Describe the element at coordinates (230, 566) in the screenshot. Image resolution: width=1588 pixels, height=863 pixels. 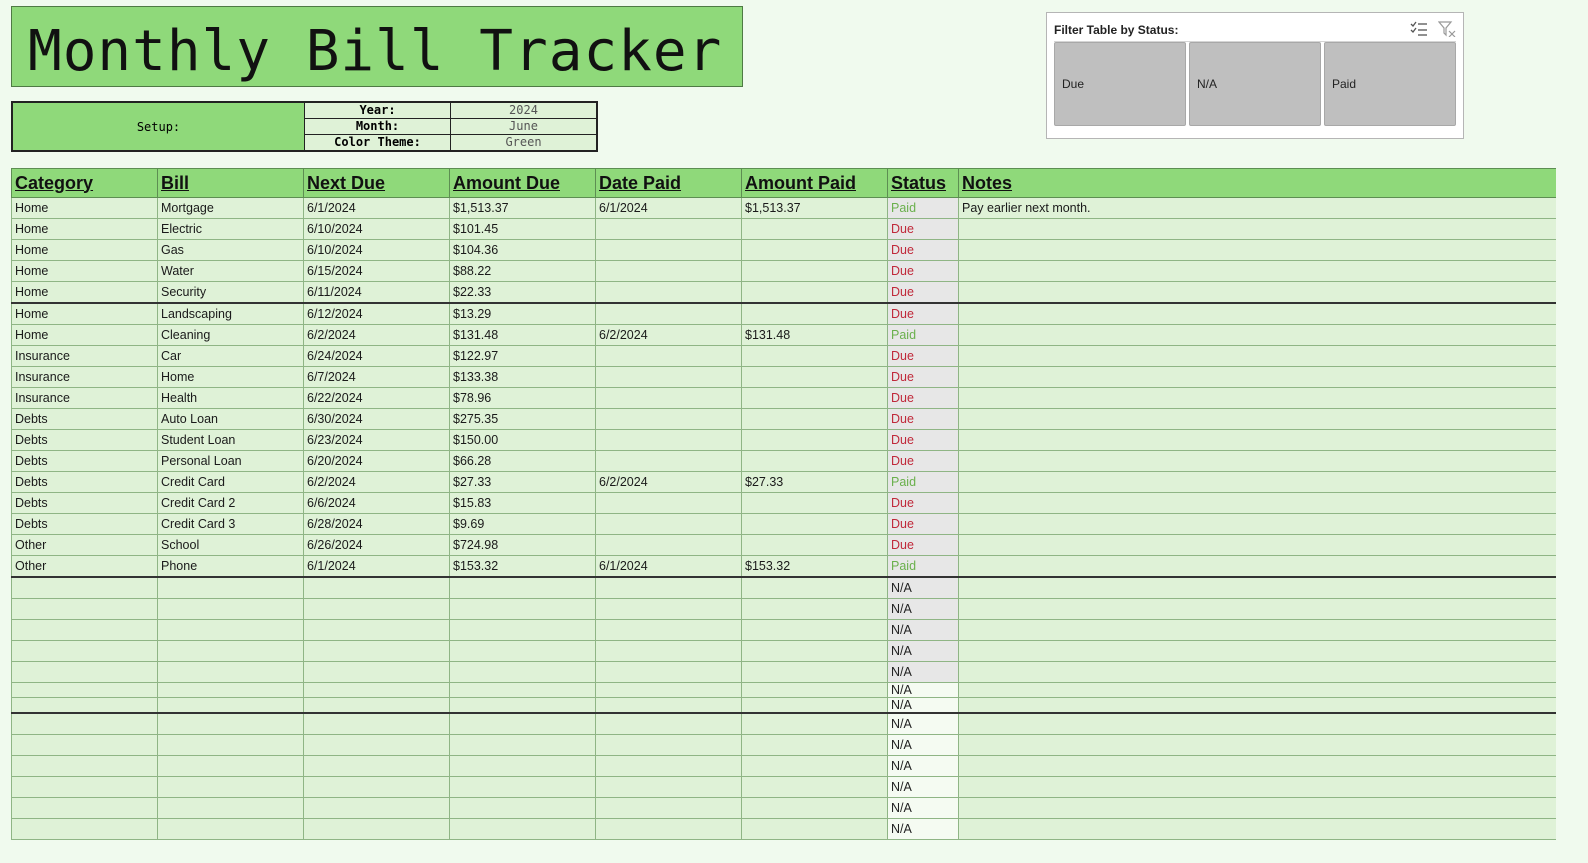
I see `cell-bill: Phone` at that location.